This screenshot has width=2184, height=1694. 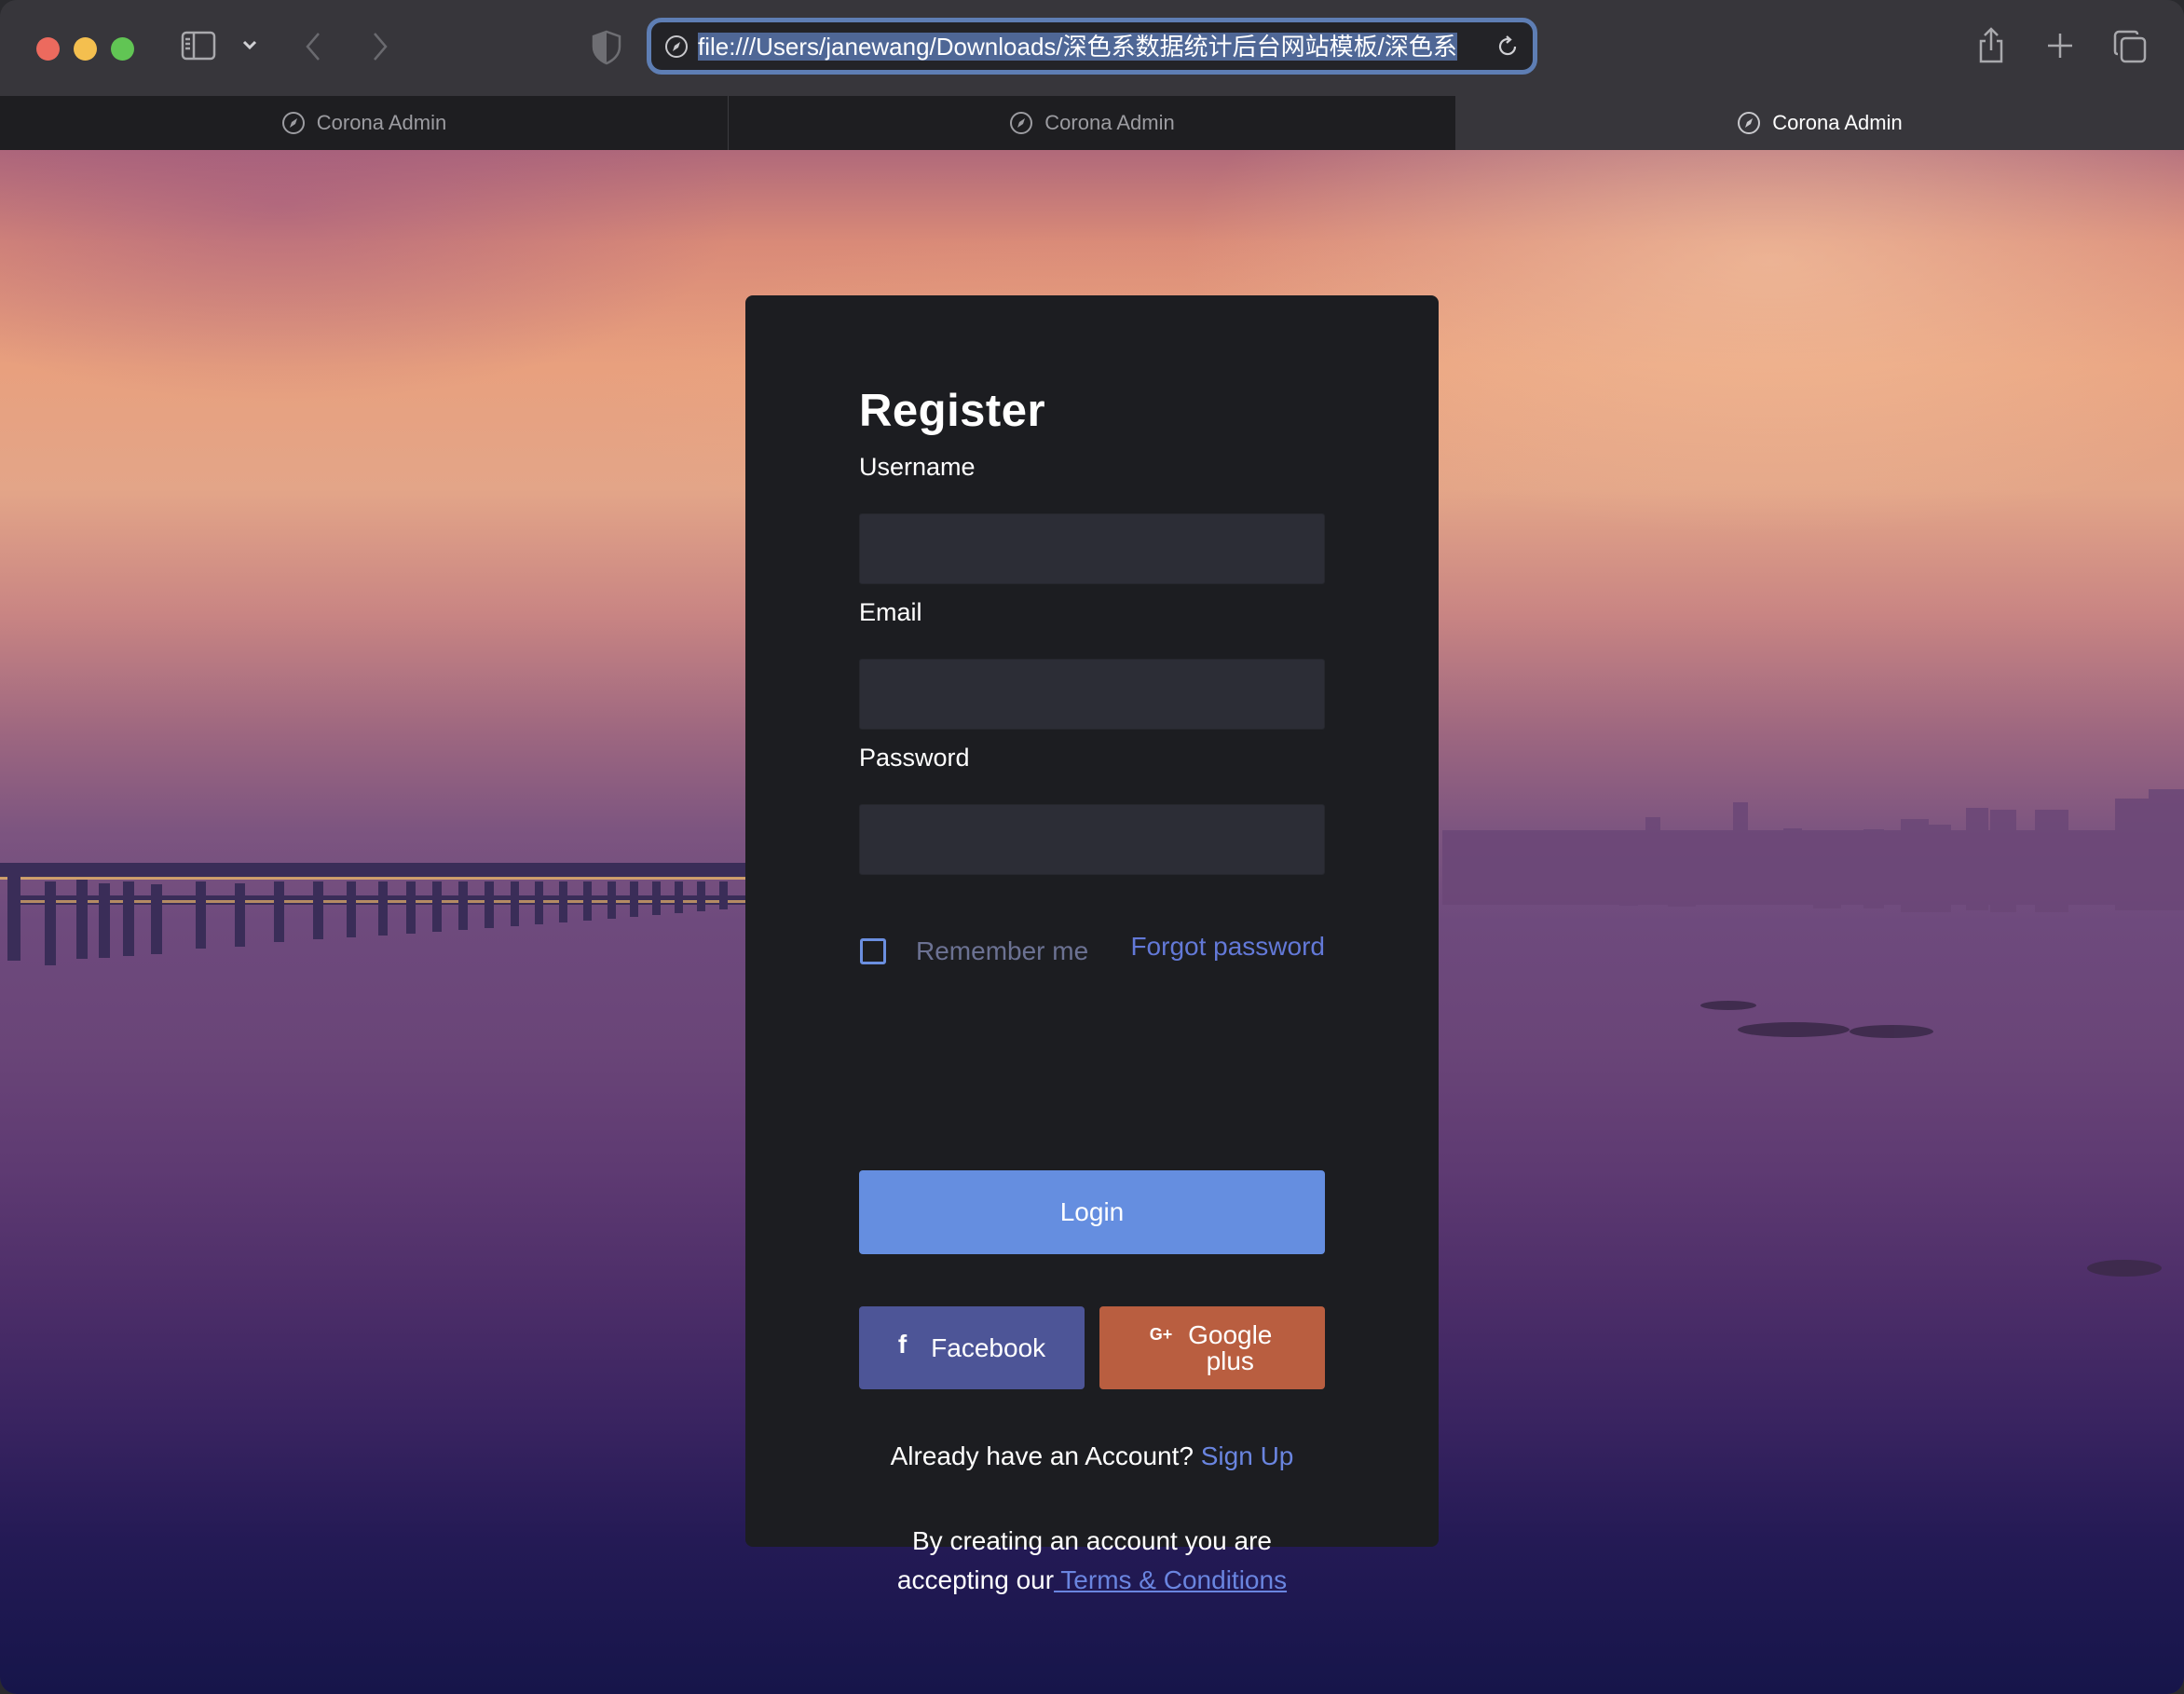 What do you see at coordinates (1092, 694) in the screenshot?
I see `email-input` at bounding box center [1092, 694].